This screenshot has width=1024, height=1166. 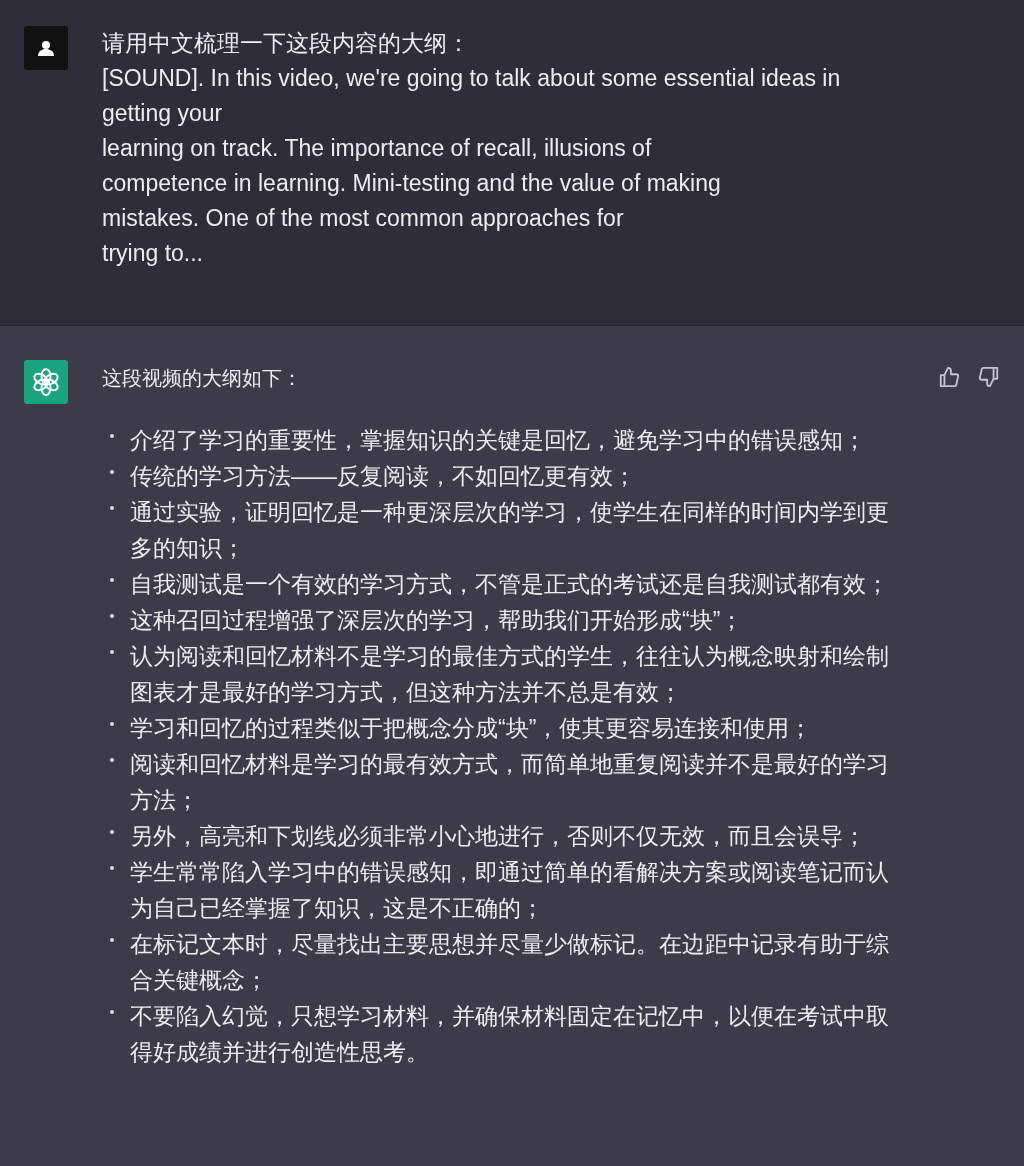 I want to click on list-item-text: 阅读和回忆材料是学习的最有效方式，而简单地重复阅读并不是最好的学习方法；, so click(x=510, y=782).